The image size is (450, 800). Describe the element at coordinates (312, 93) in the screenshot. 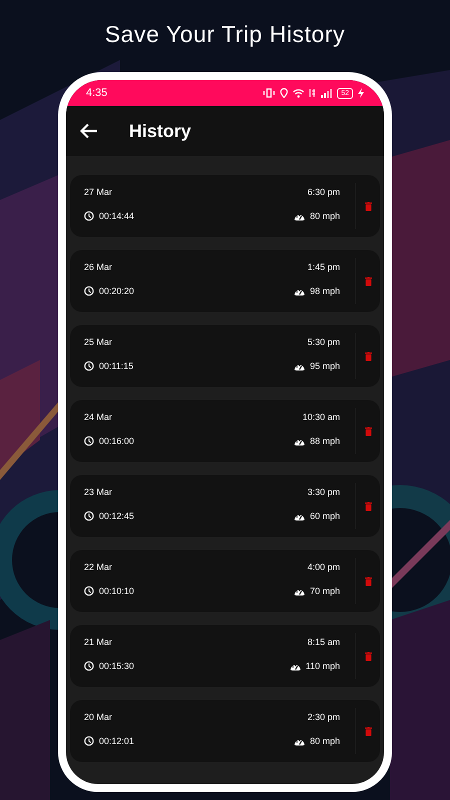

I see `data-icon` at that location.